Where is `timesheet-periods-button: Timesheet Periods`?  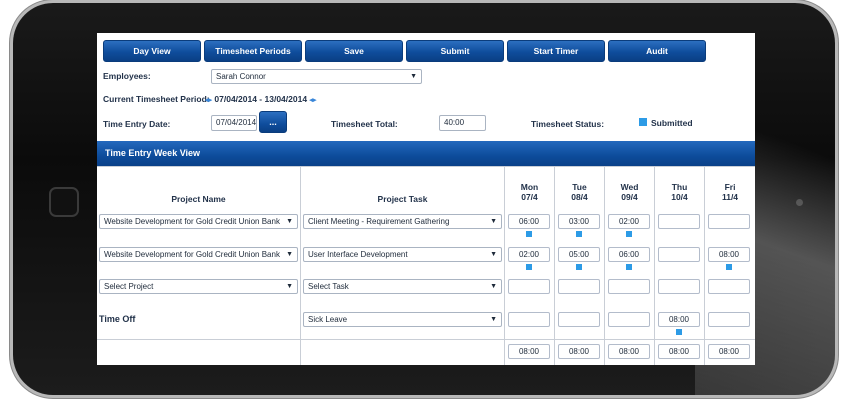 timesheet-periods-button: Timesheet Periods is located at coordinates (253, 51).